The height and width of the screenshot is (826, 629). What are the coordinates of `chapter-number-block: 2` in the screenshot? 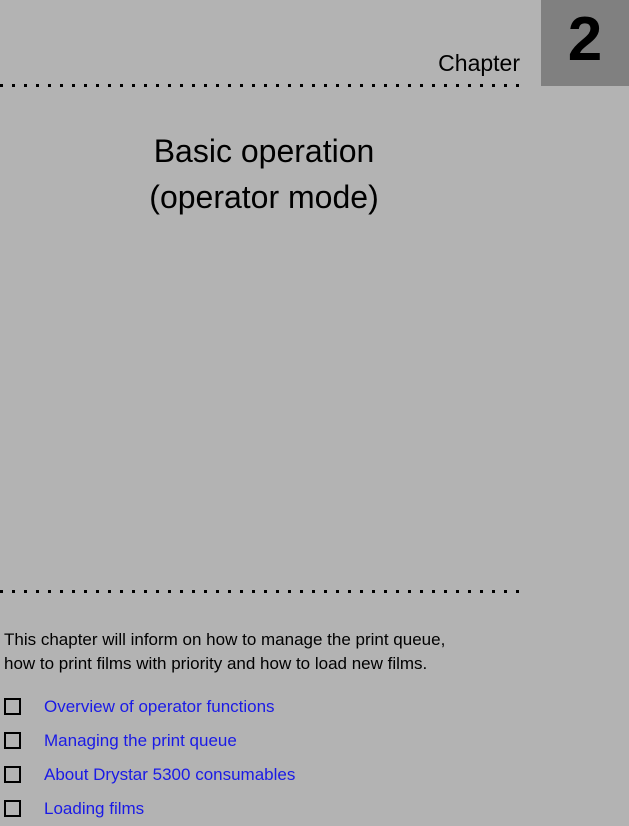 It's located at (585, 43).